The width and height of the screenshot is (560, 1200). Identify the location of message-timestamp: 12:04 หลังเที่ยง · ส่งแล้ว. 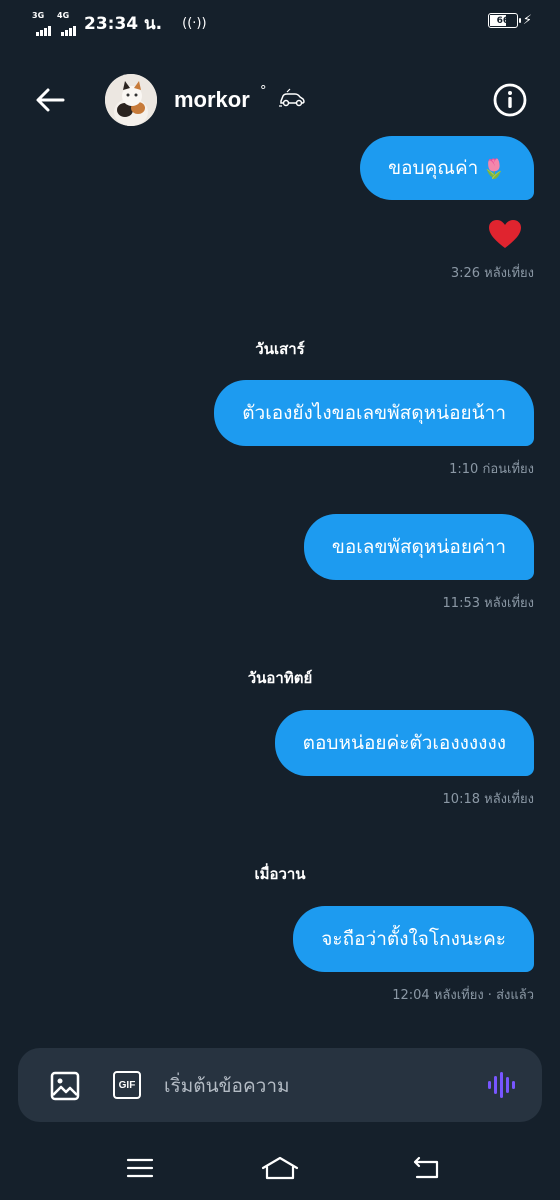
(463, 995).